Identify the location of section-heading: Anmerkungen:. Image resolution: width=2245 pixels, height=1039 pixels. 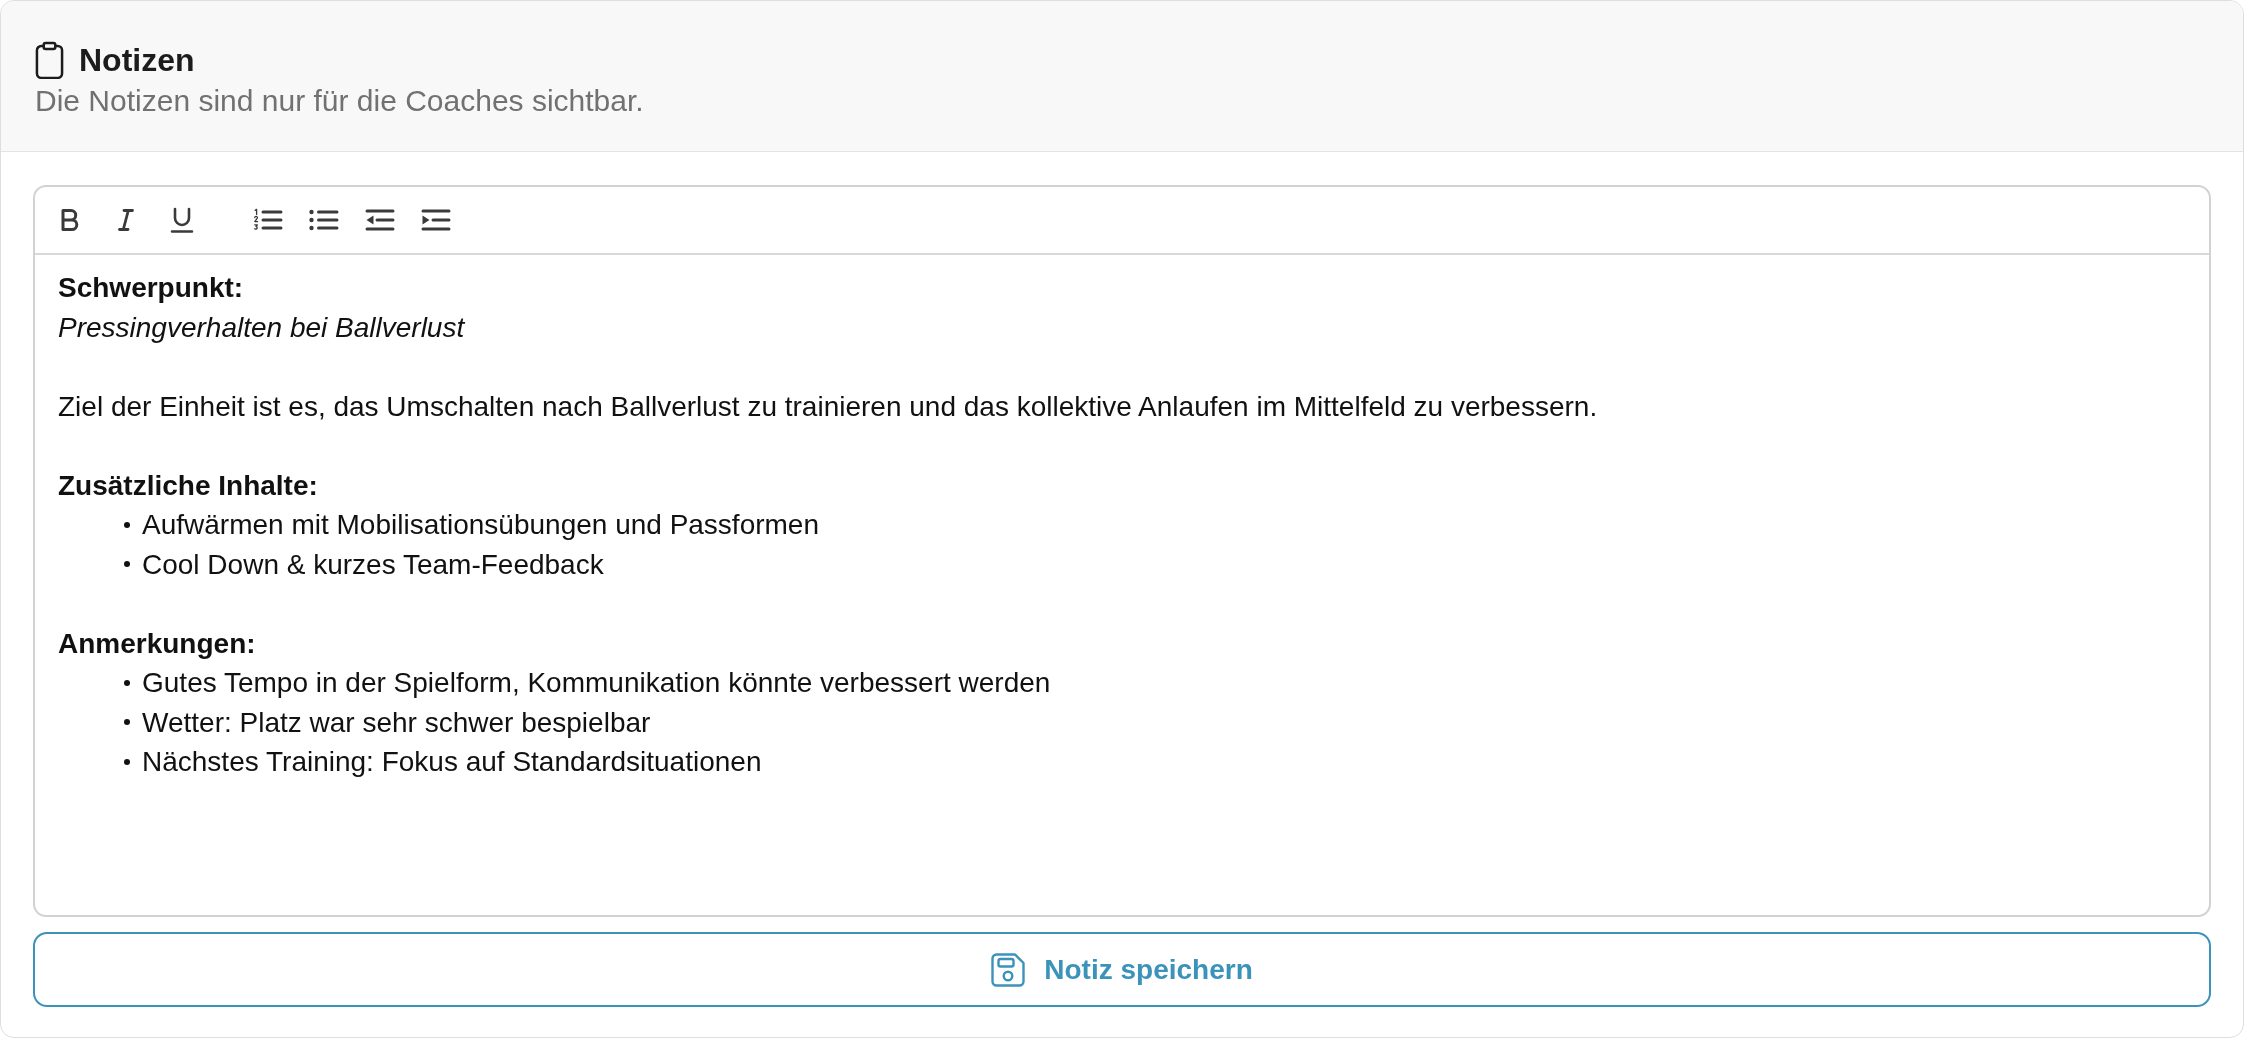
(157, 643).